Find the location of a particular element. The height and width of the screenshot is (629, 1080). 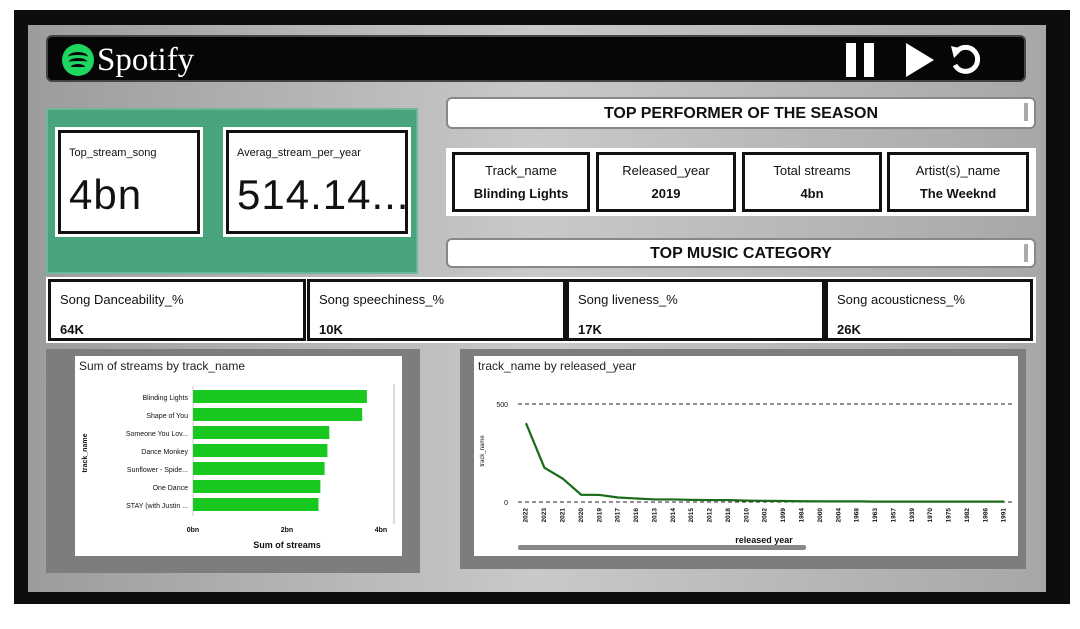

play-icon is located at coordinates (920, 60).